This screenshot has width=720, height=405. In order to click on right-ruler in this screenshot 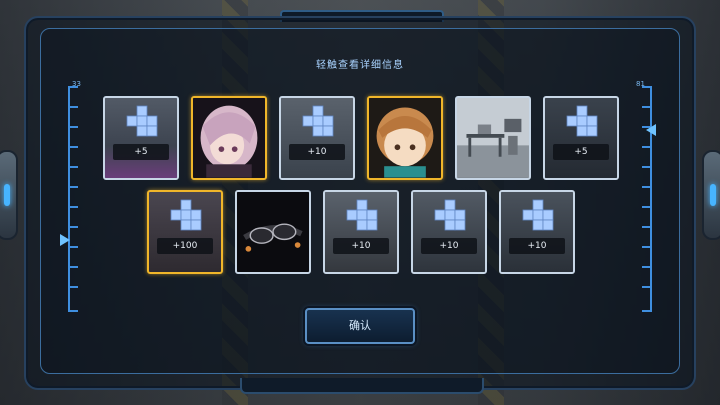, I will do `click(647, 199)`.